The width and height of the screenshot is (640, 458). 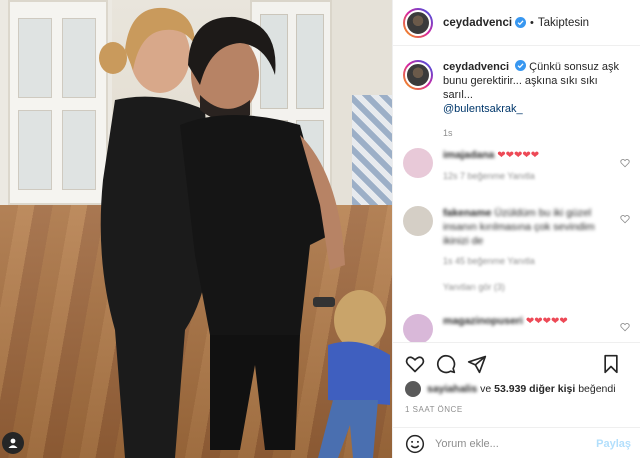 I want to click on photo-child, so click(x=354, y=374).